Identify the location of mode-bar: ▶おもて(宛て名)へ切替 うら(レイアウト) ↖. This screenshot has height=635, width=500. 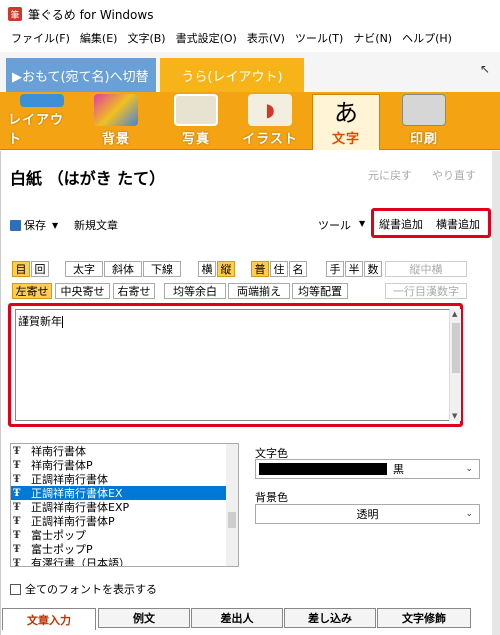
(250, 72).